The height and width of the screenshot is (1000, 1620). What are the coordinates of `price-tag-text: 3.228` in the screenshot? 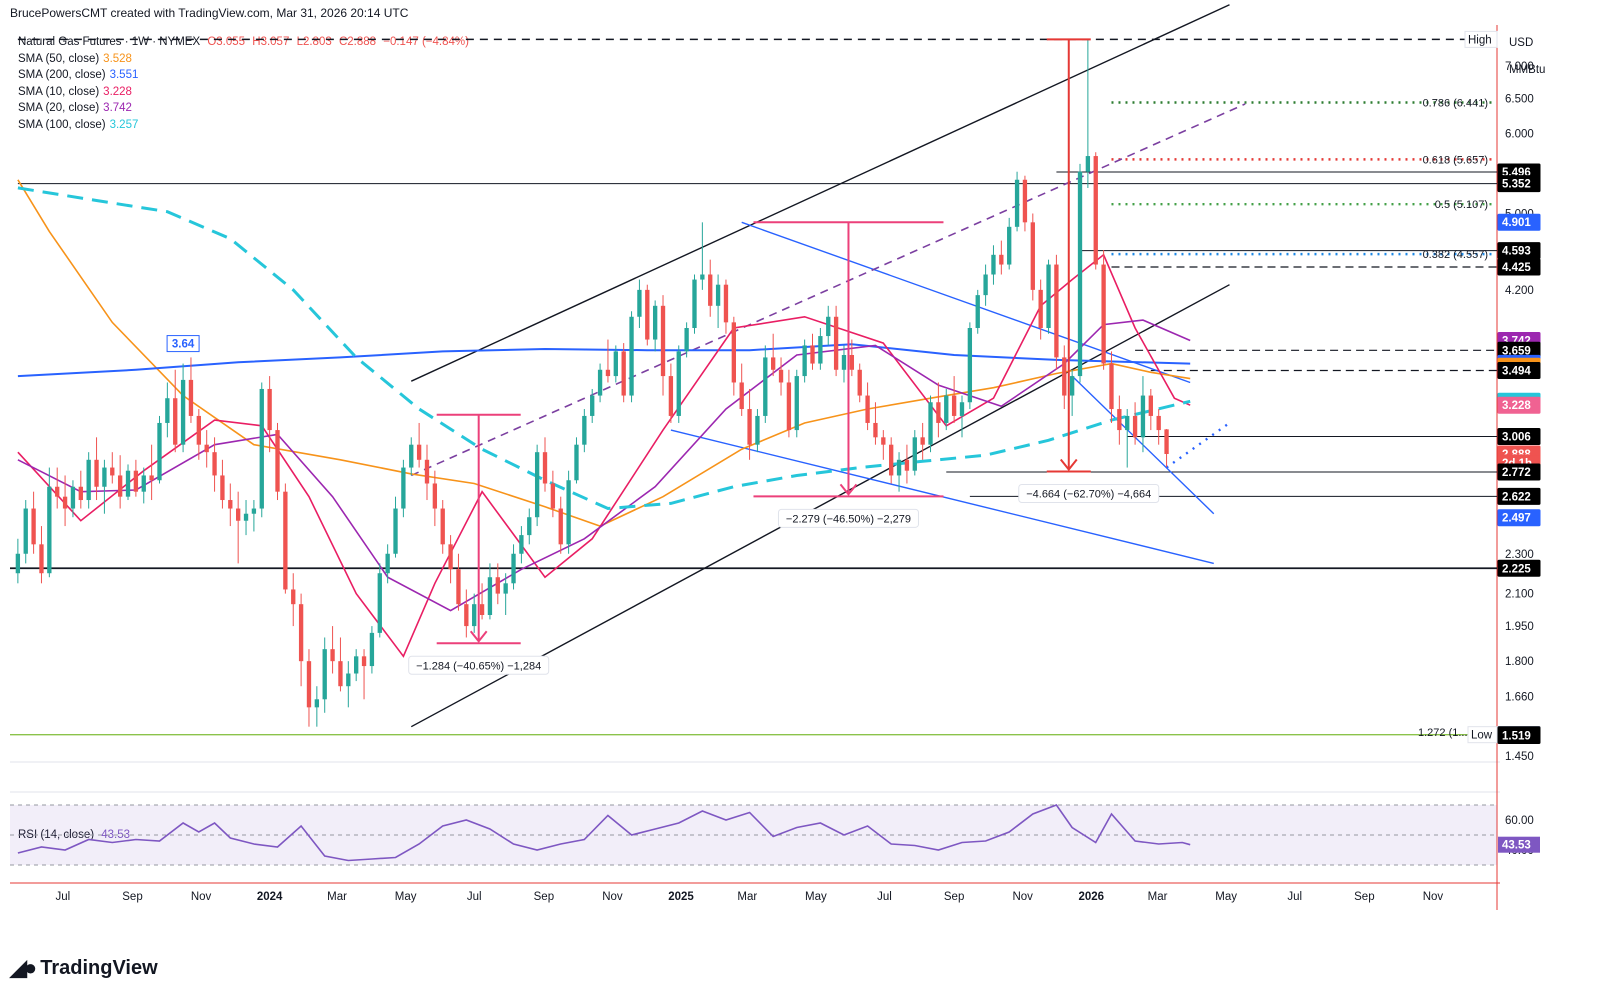 It's located at (1516, 406).